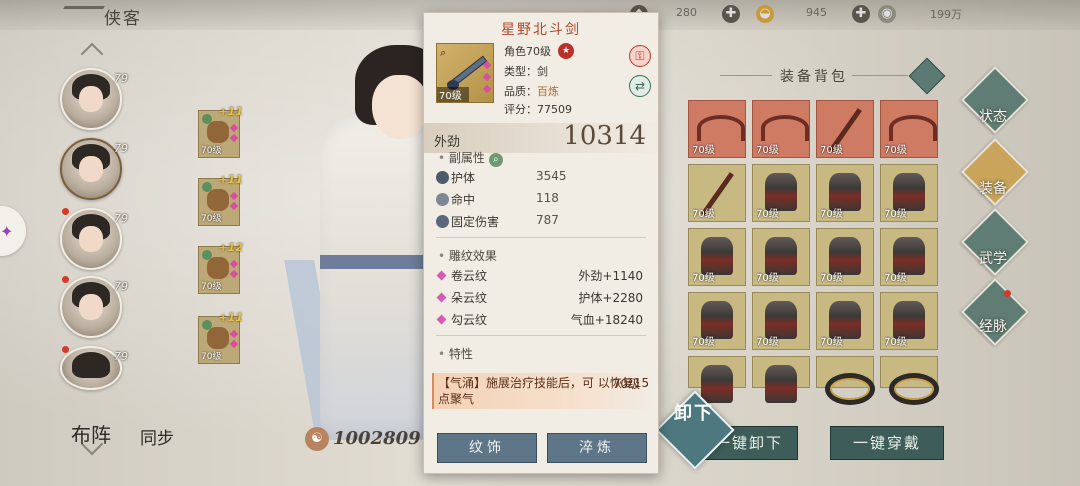 Image resolution: width=1080 pixels, height=486 pixels. What do you see at coordinates (123, 19) in the screenshot?
I see `page-title: 侠客` at bounding box center [123, 19].